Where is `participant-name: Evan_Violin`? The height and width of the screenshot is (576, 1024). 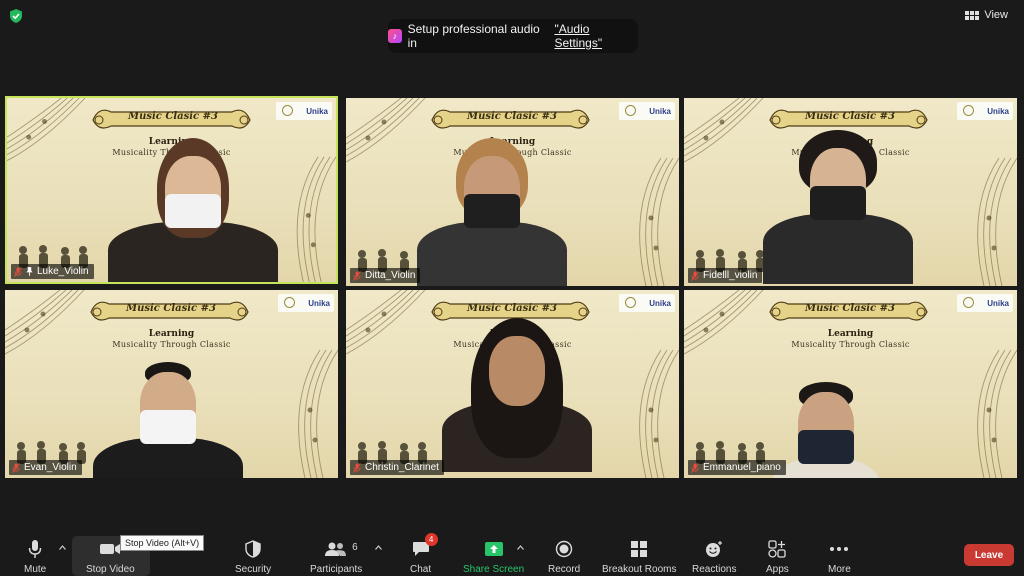
participant-name: Evan_Violin is located at coordinates (50, 467).